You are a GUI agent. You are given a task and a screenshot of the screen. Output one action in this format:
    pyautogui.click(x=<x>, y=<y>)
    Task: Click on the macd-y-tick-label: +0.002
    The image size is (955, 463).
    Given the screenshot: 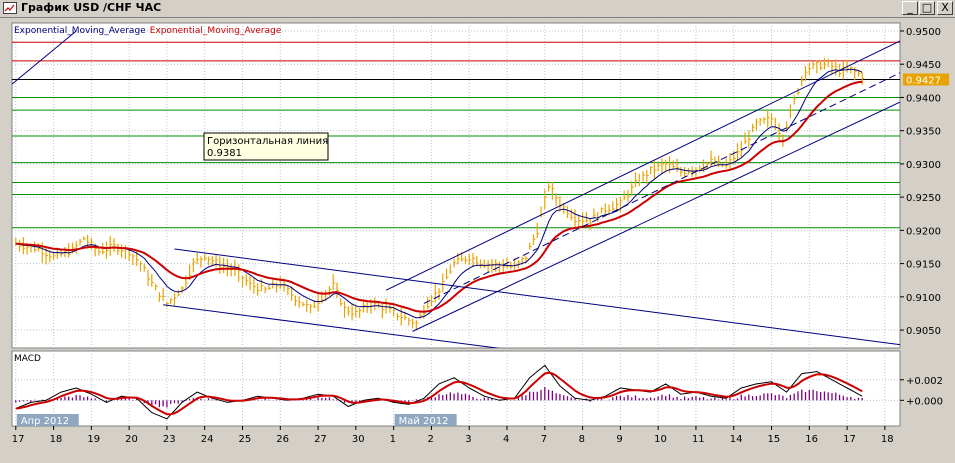 What is the action you would take?
    pyautogui.click(x=924, y=381)
    